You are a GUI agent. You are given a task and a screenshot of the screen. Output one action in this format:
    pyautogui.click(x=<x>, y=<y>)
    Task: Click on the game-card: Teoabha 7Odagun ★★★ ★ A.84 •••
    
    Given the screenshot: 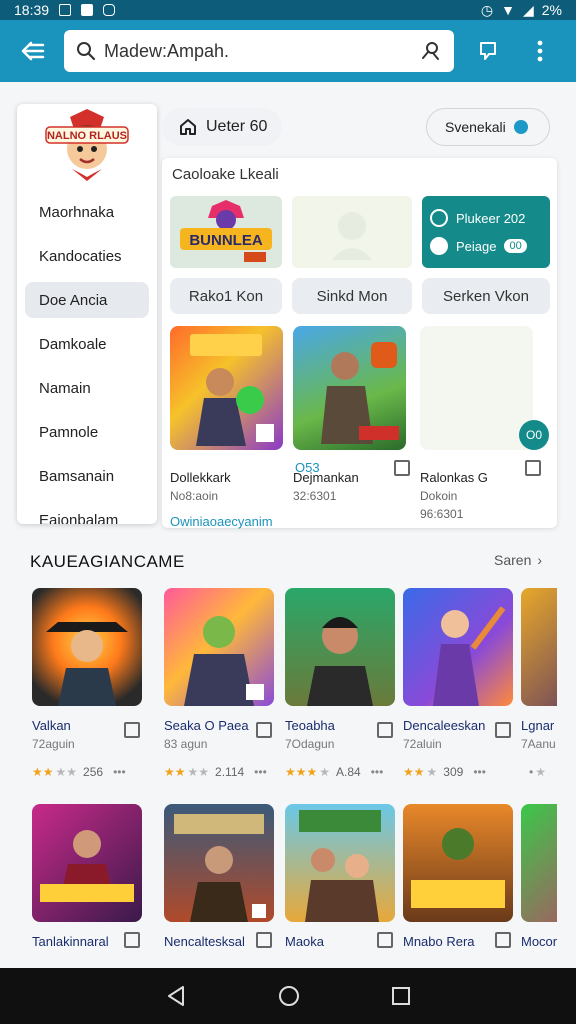 What is the action you would take?
    pyautogui.click(x=341, y=683)
    